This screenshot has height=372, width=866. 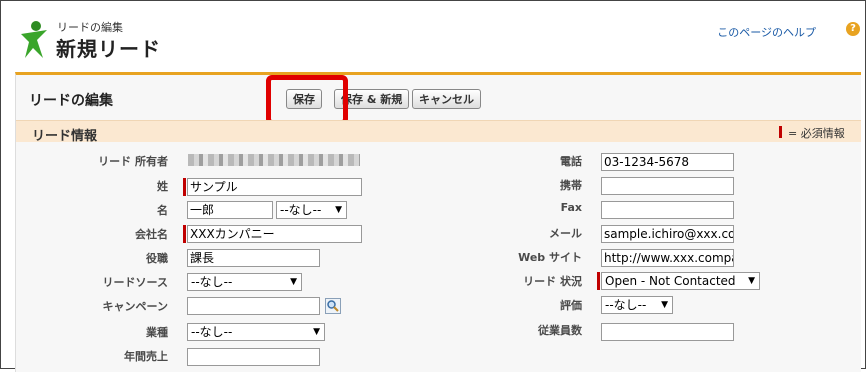 I want to click on page-title: 新規リード, so click(x=108, y=49).